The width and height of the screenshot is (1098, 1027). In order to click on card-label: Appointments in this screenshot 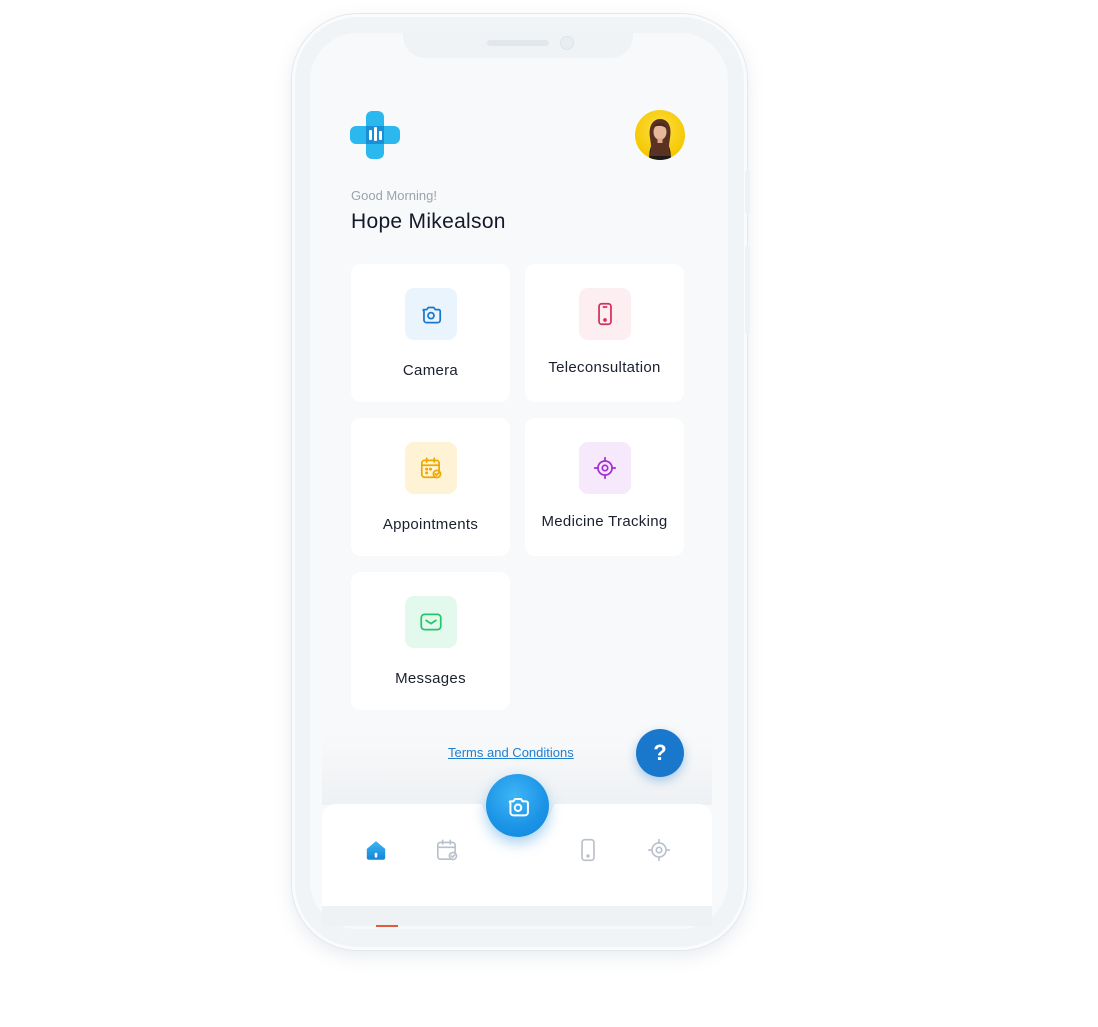, I will do `click(430, 524)`.